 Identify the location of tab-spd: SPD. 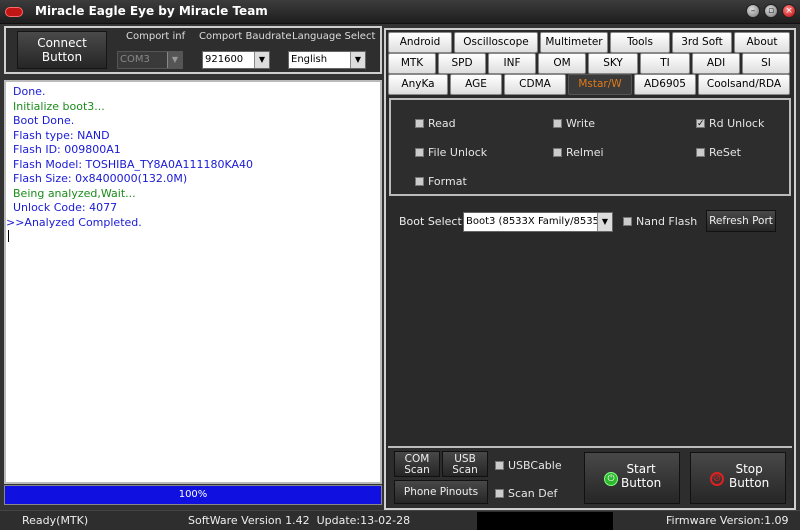
(462, 63).